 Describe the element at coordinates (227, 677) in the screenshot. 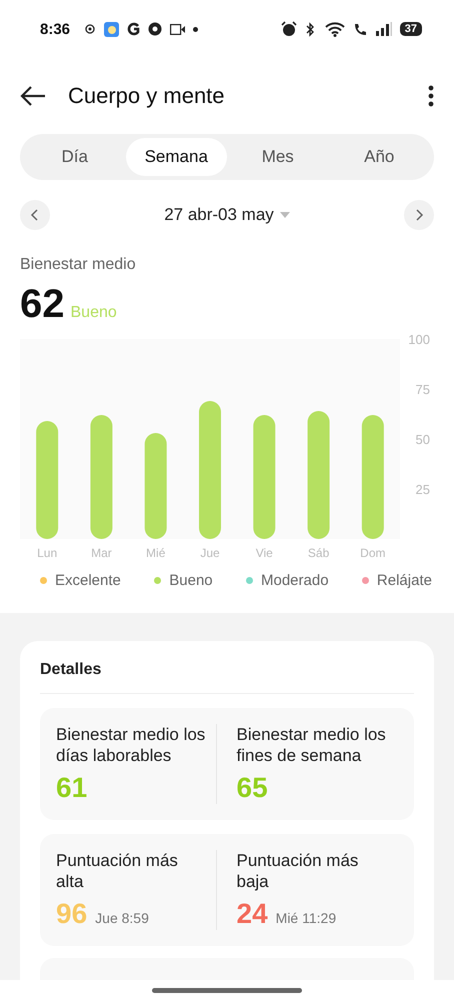

I see `card-title: Detalles` at that location.